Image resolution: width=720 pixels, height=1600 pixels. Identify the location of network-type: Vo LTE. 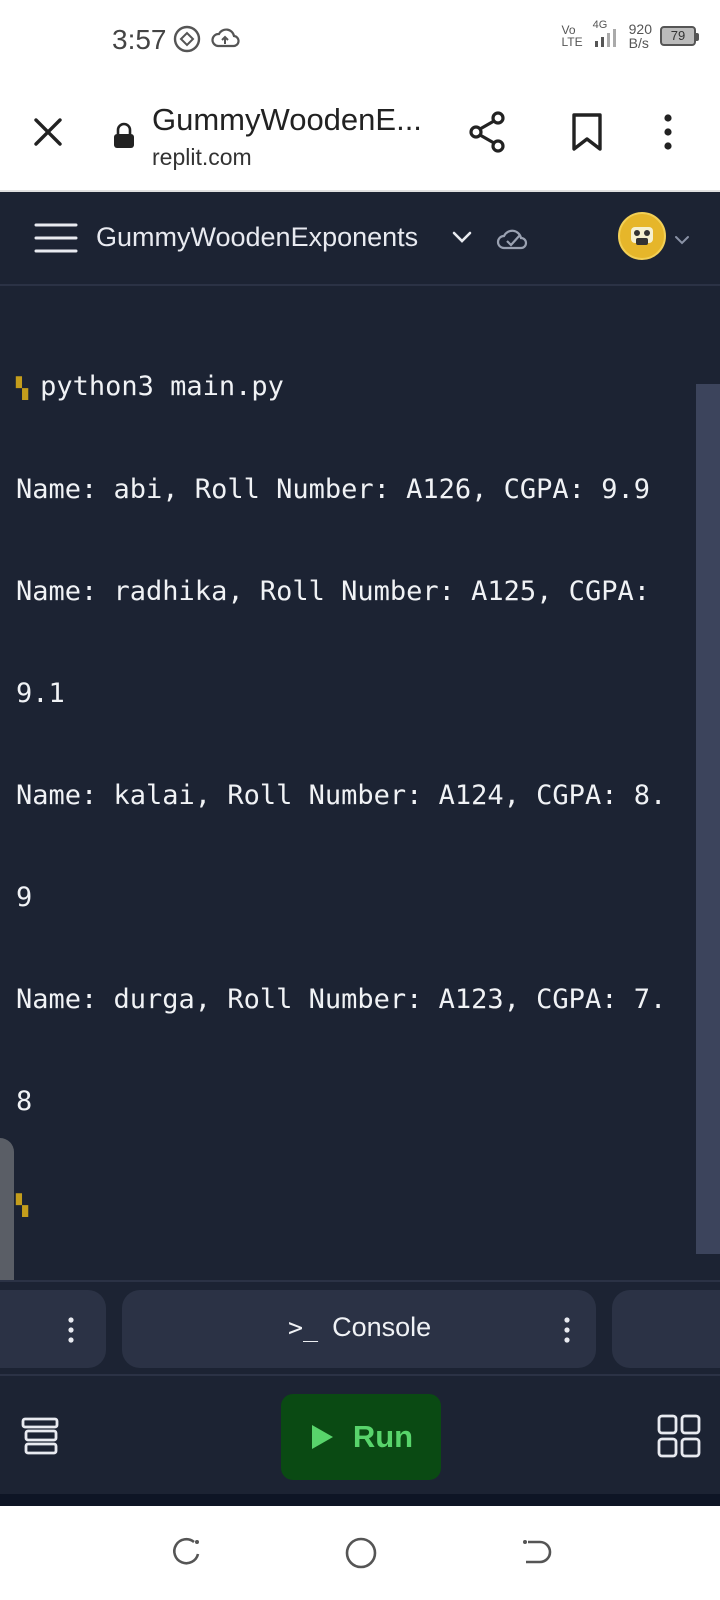
(572, 36).